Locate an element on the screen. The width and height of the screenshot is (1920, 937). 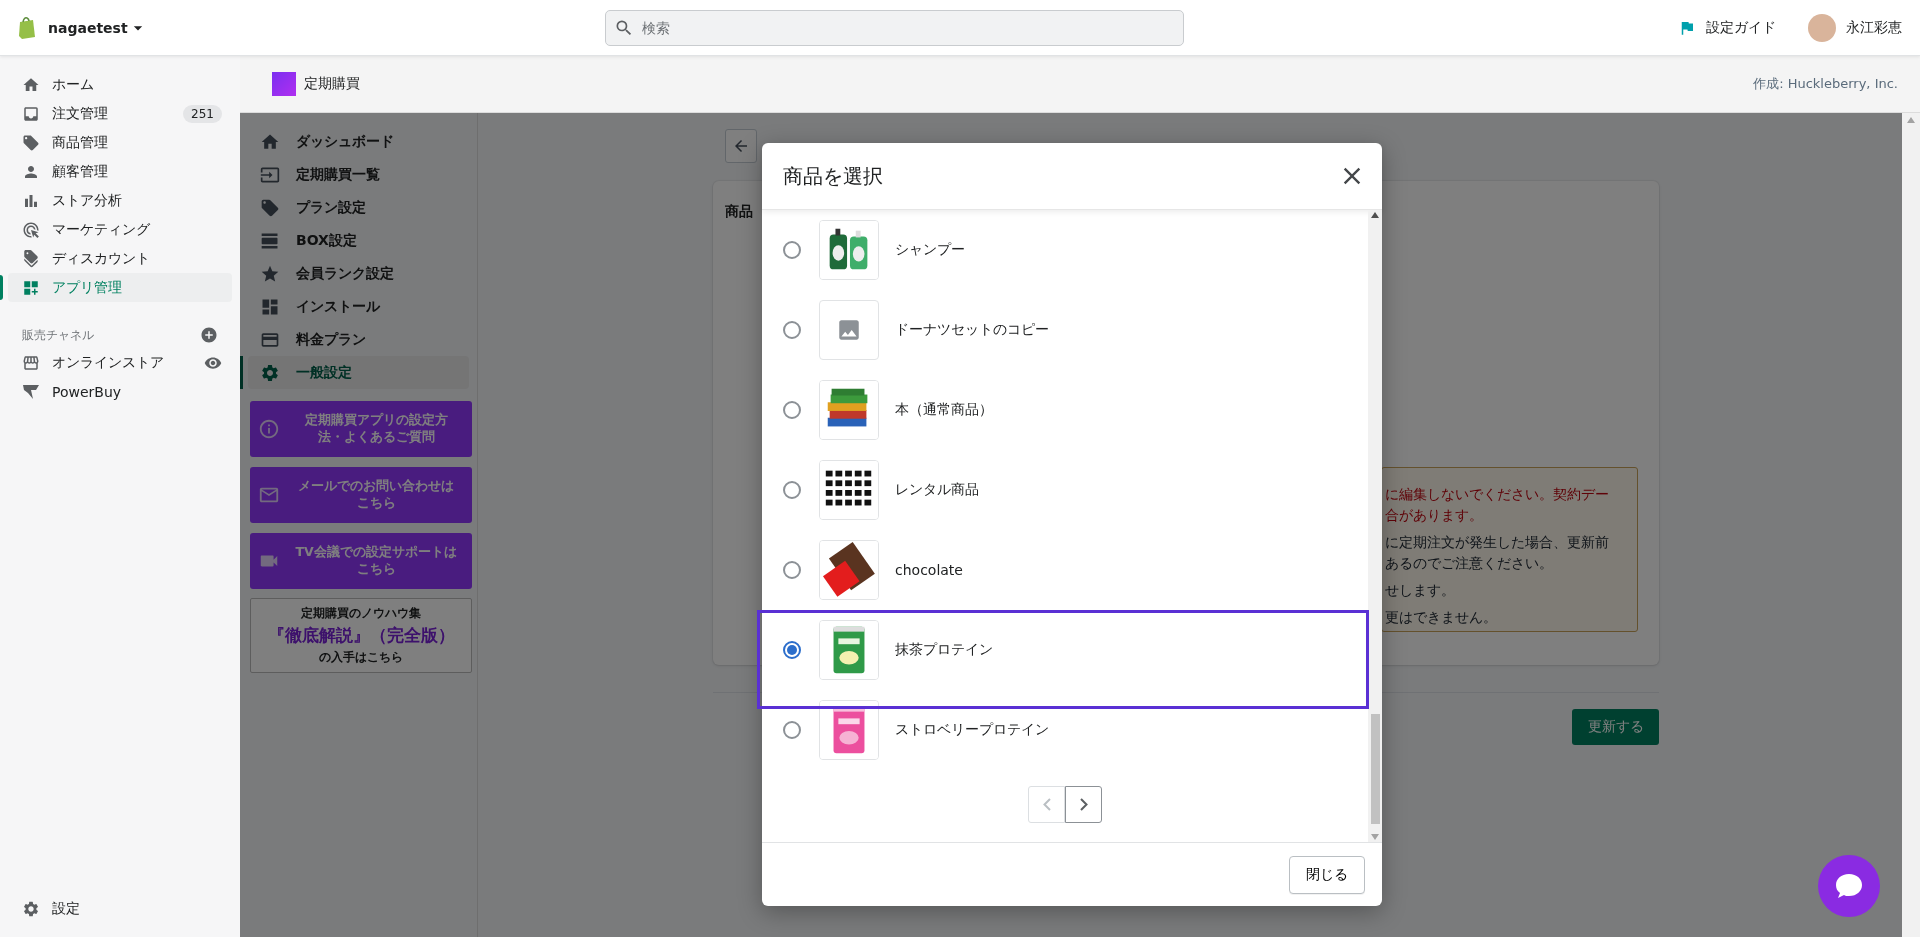
product-name: chocolate is located at coordinates (929, 570).